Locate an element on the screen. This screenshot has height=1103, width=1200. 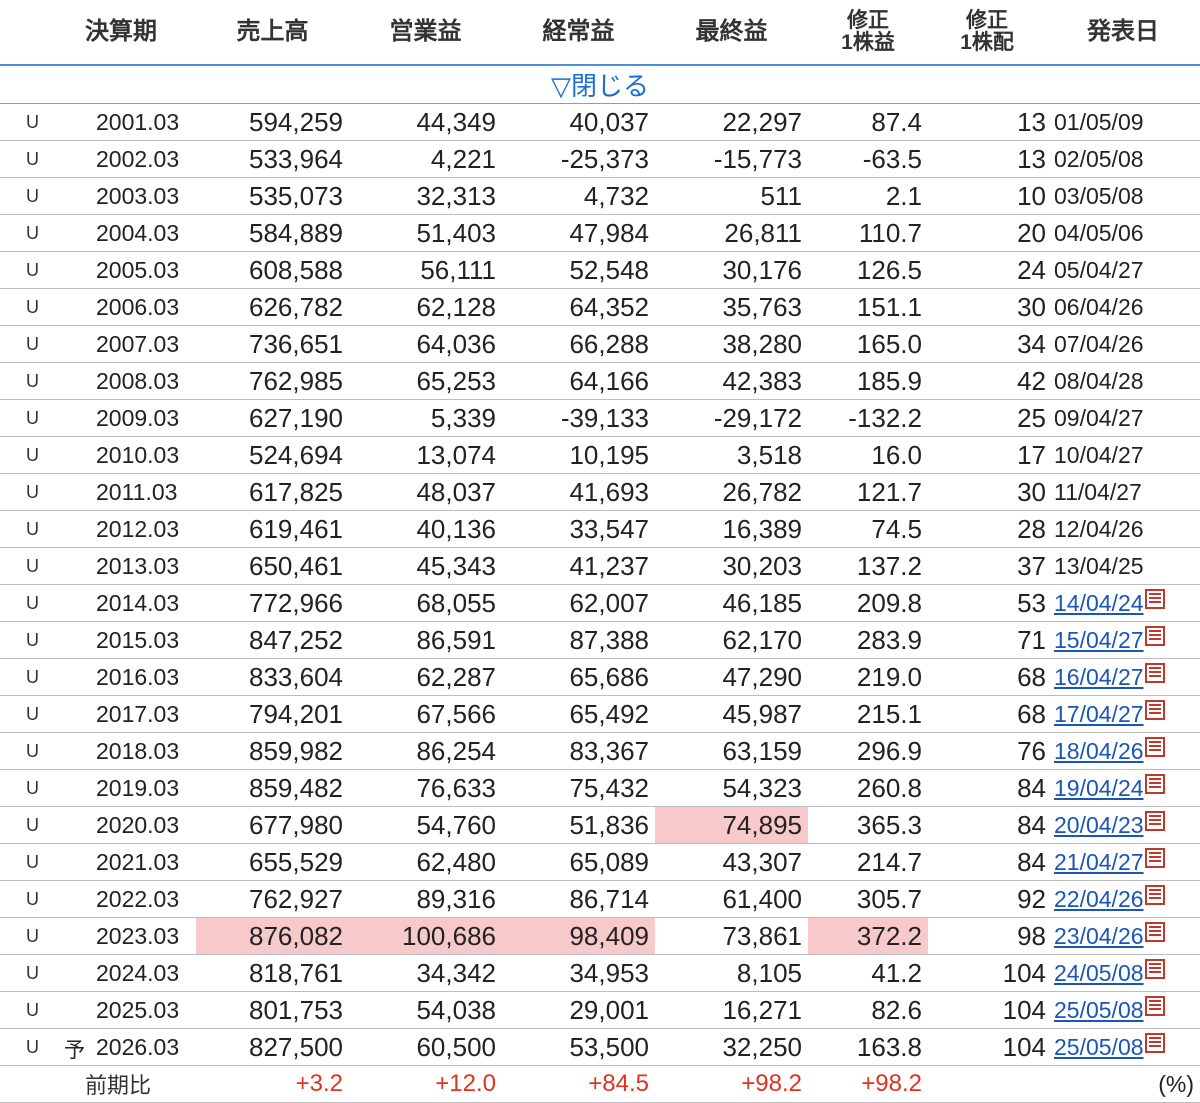
header-announce-date: 発表日 is located at coordinates (1123, 33).